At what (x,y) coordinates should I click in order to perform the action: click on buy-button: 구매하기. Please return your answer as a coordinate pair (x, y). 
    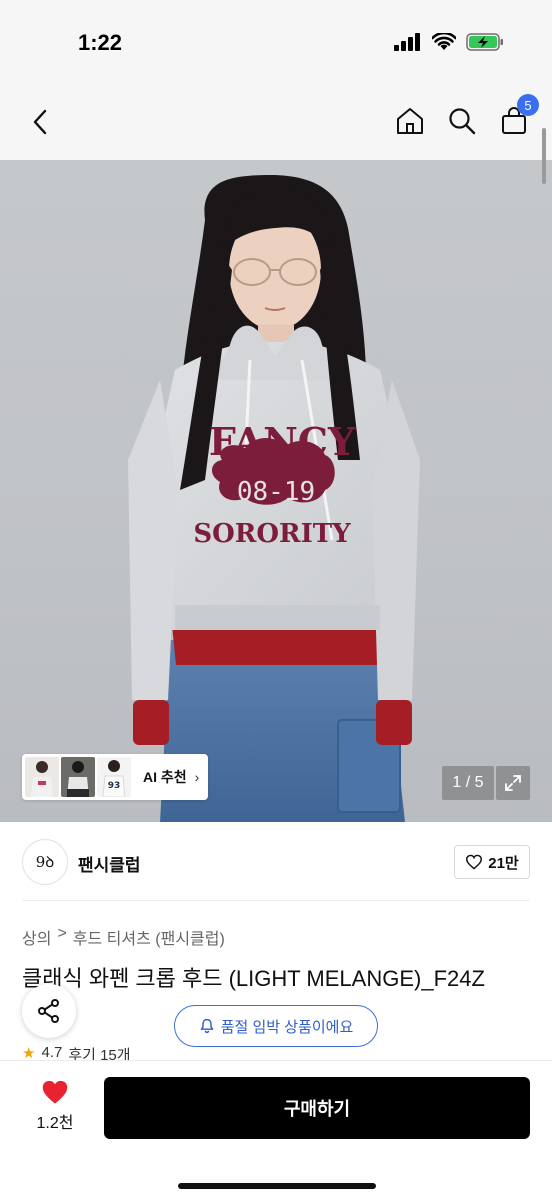
    Looking at the image, I should click on (317, 1108).